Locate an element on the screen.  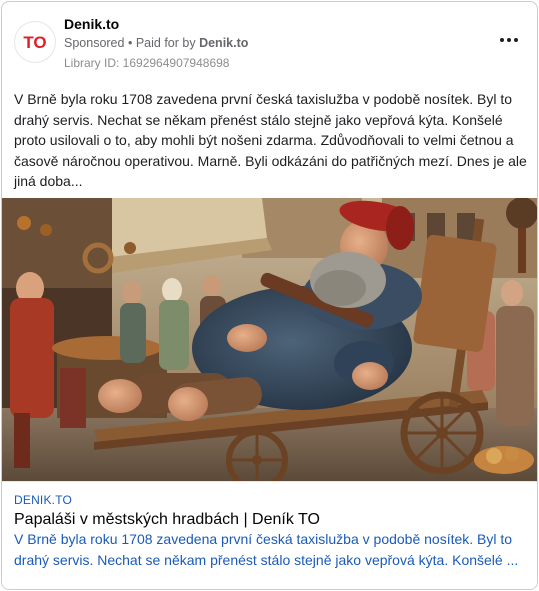
sponsored-line: Sponsored • Paid for by Denik.to is located at coordinates (156, 43).